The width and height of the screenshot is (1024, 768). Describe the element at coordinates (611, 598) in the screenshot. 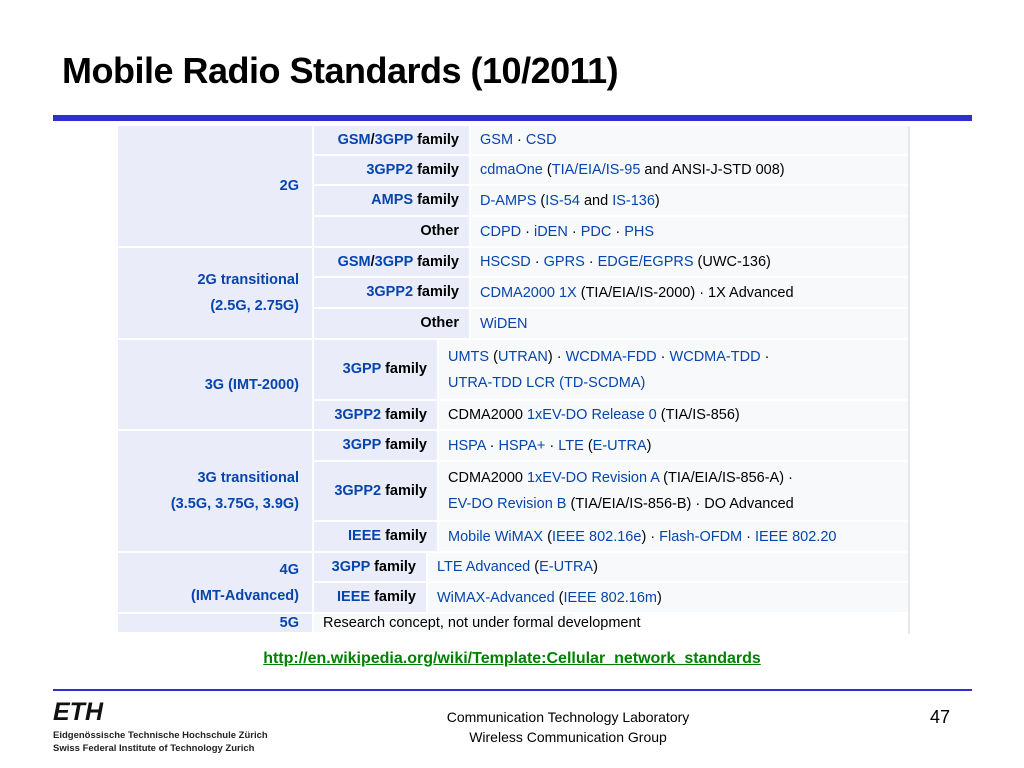

I see `wiki-link: IEEE 802.16m` at that location.